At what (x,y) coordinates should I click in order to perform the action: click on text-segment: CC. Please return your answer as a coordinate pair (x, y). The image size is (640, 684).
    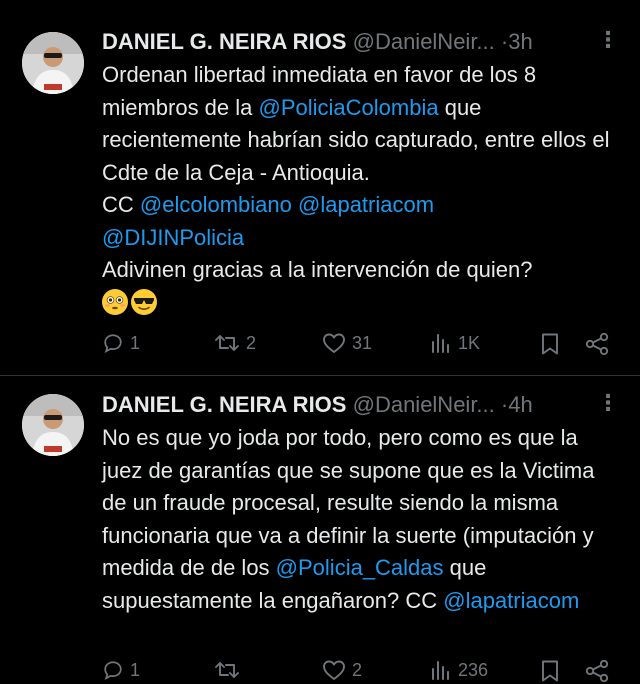
    Looking at the image, I should click on (121, 204).